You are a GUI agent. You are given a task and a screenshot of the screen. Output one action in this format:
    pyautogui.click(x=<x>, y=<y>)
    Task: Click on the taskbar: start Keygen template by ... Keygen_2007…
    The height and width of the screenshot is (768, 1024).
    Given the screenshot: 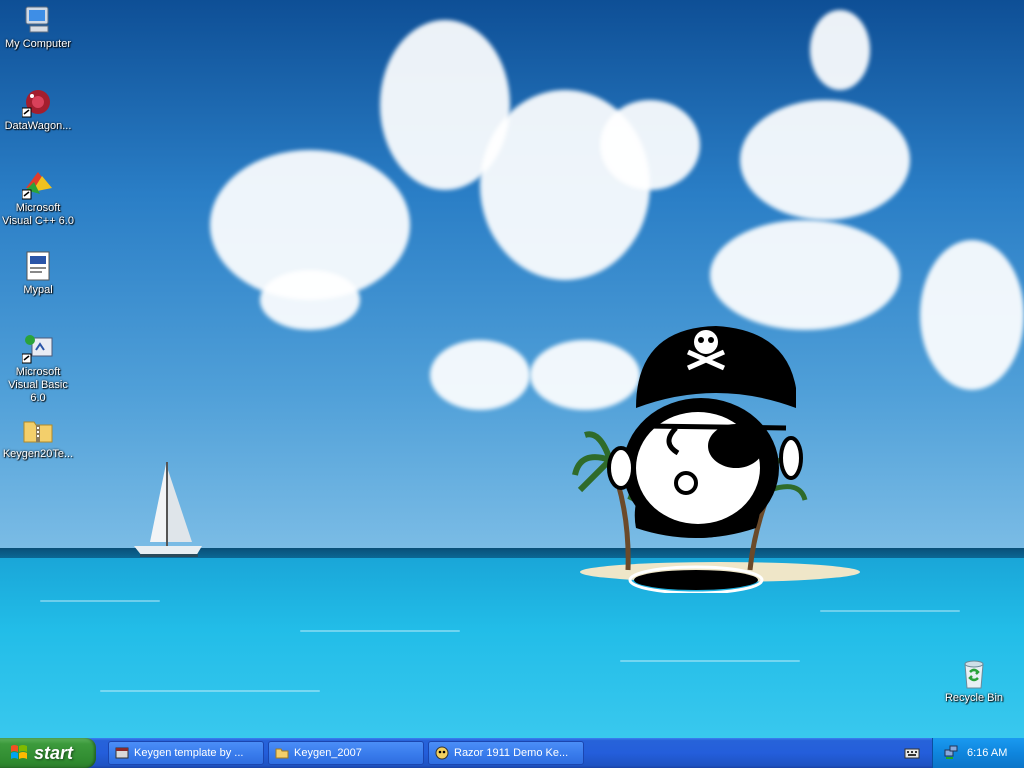 What is the action you would take?
    pyautogui.click(x=512, y=753)
    